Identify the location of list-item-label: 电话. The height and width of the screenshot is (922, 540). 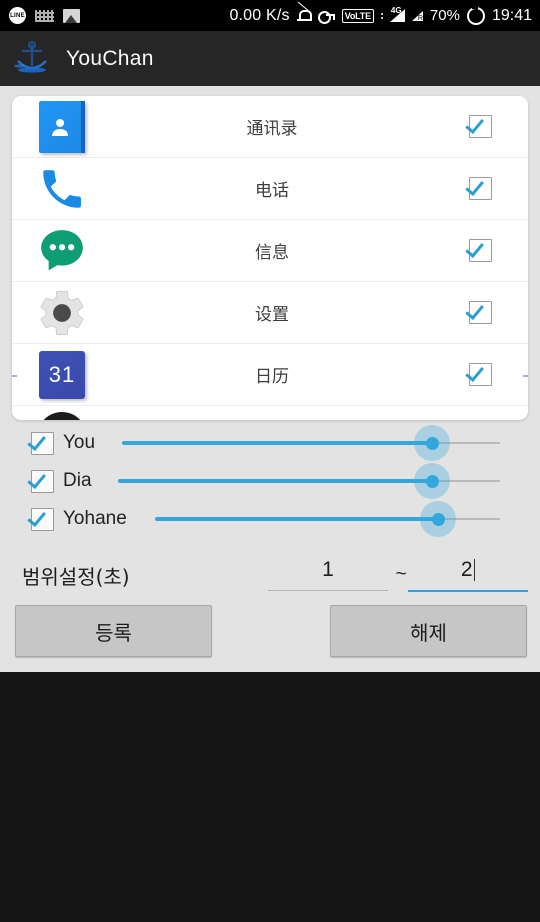
(272, 191).